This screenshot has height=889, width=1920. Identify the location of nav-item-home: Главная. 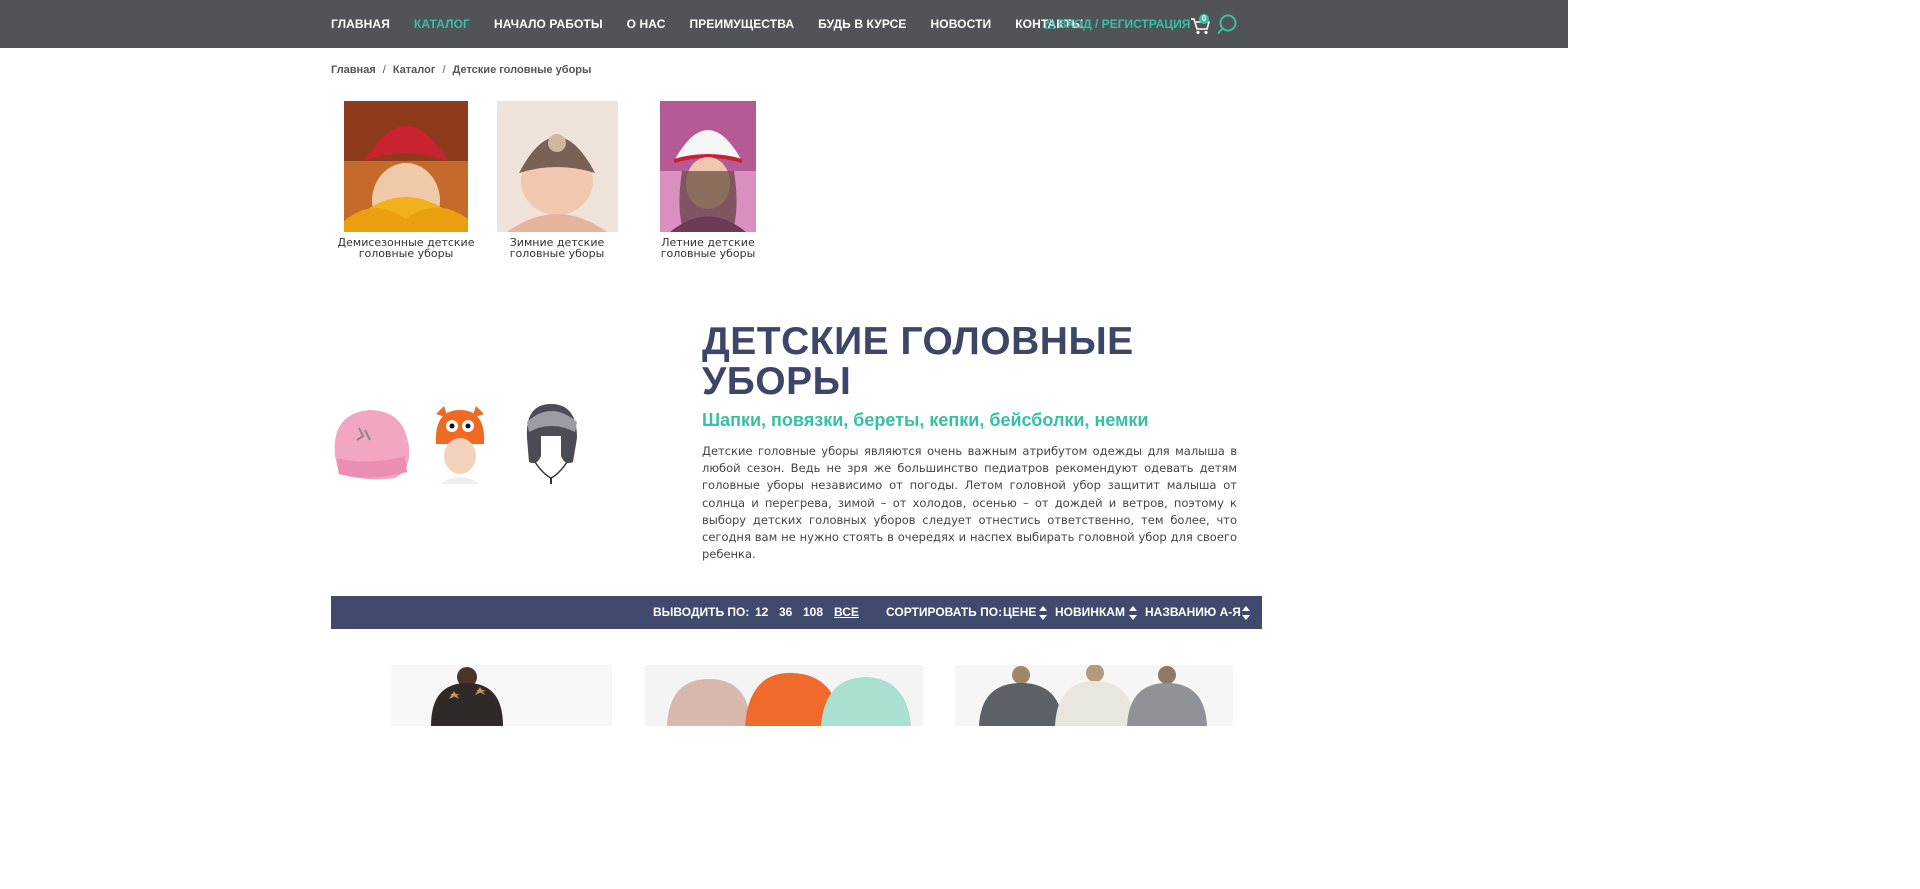
(360, 24).